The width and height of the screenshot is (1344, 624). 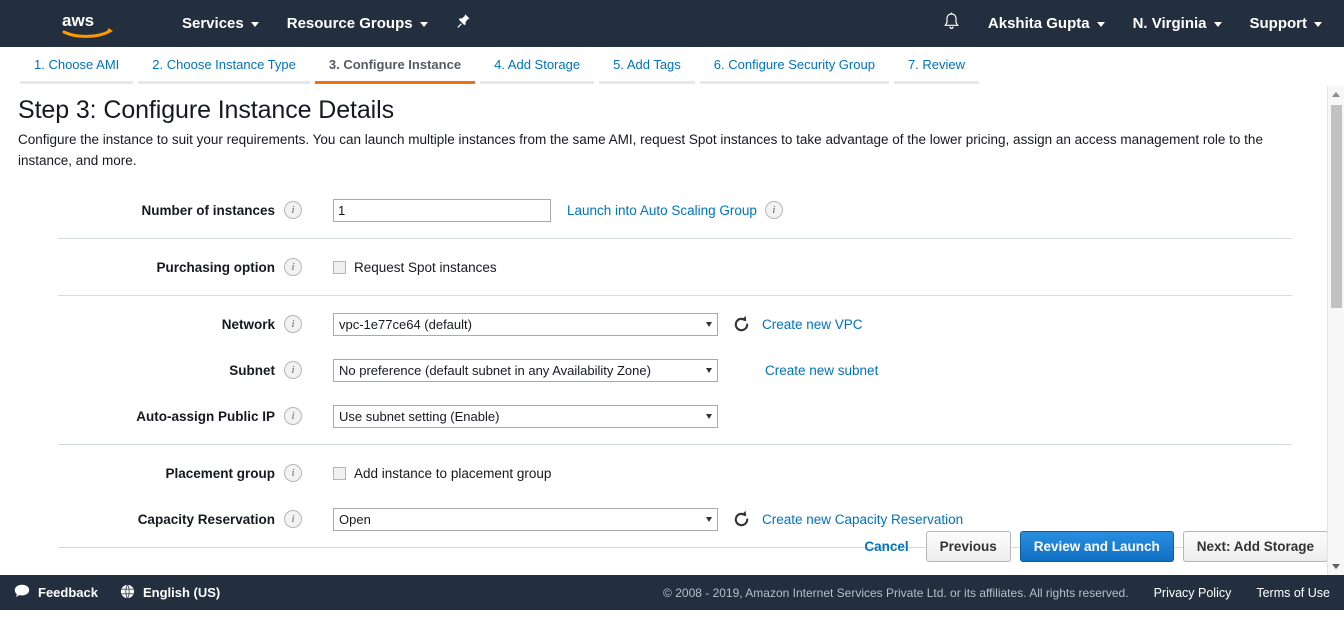 I want to click on tab-review: 7. Review, so click(x=936, y=65).